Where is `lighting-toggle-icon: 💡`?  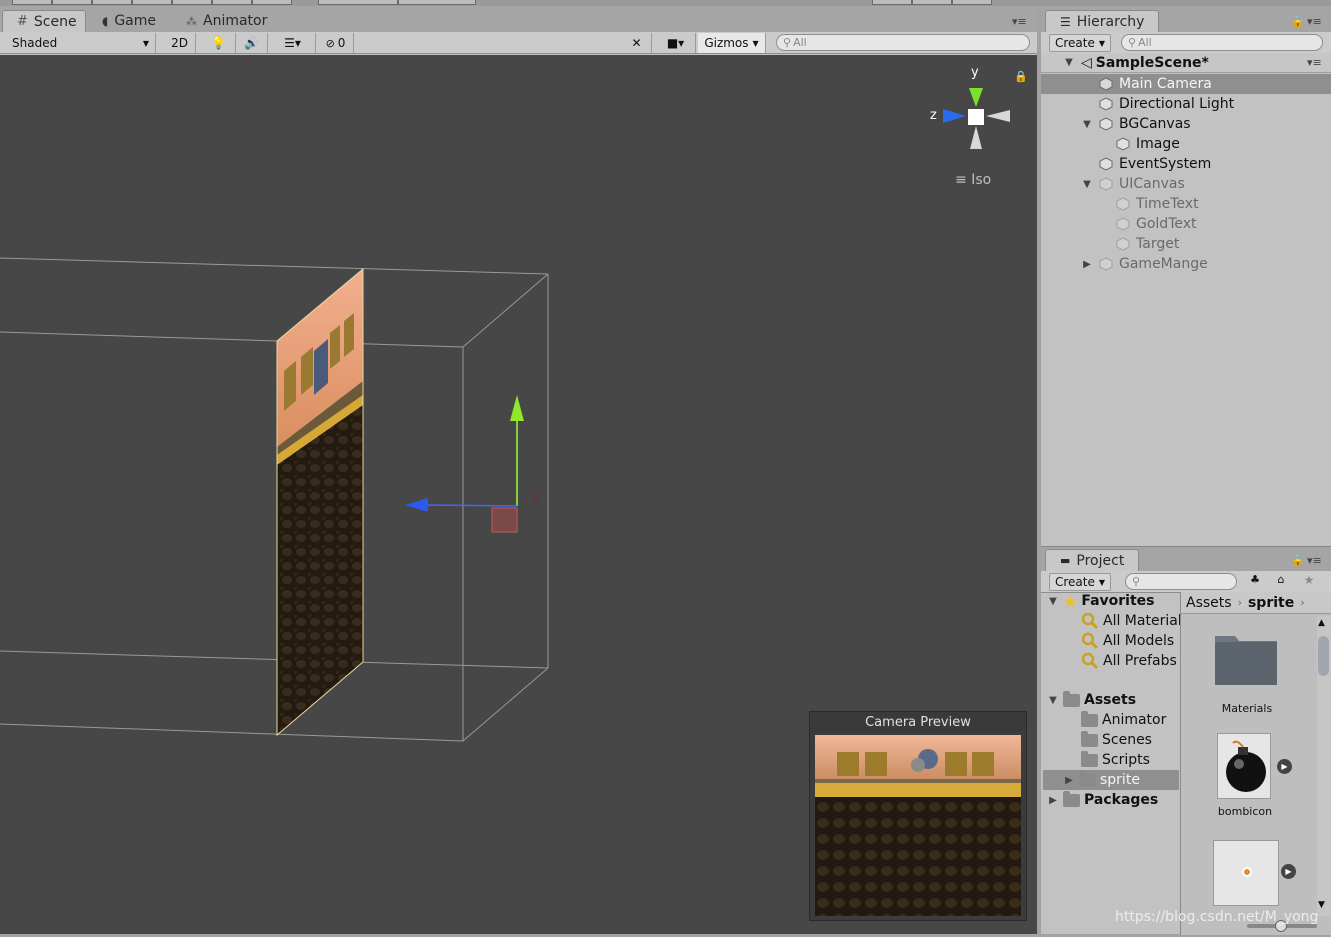
lighting-toggle-icon: 💡 is located at coordinates (219, 43).